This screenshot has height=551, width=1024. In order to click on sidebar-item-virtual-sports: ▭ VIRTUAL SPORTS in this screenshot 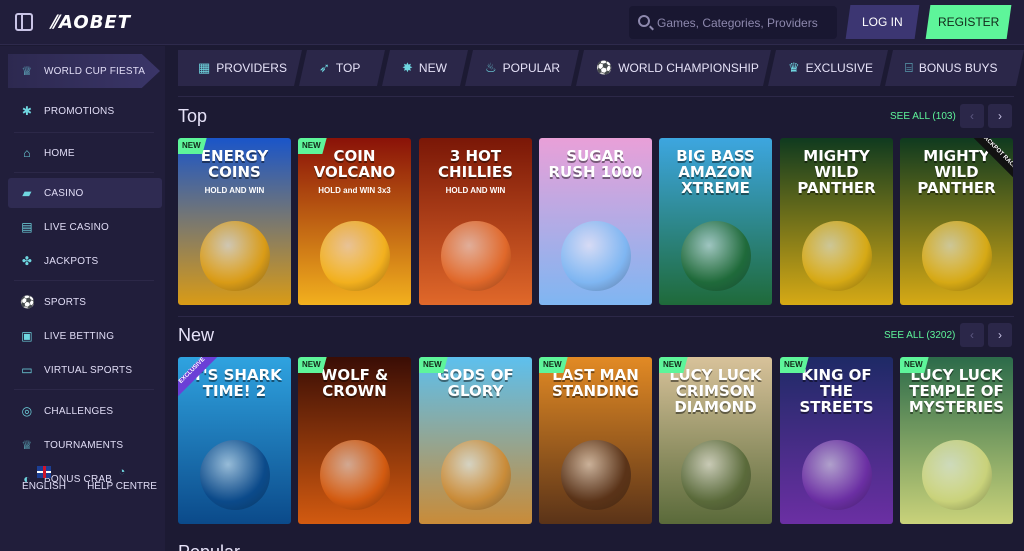, I will do `click(85, 370)`.